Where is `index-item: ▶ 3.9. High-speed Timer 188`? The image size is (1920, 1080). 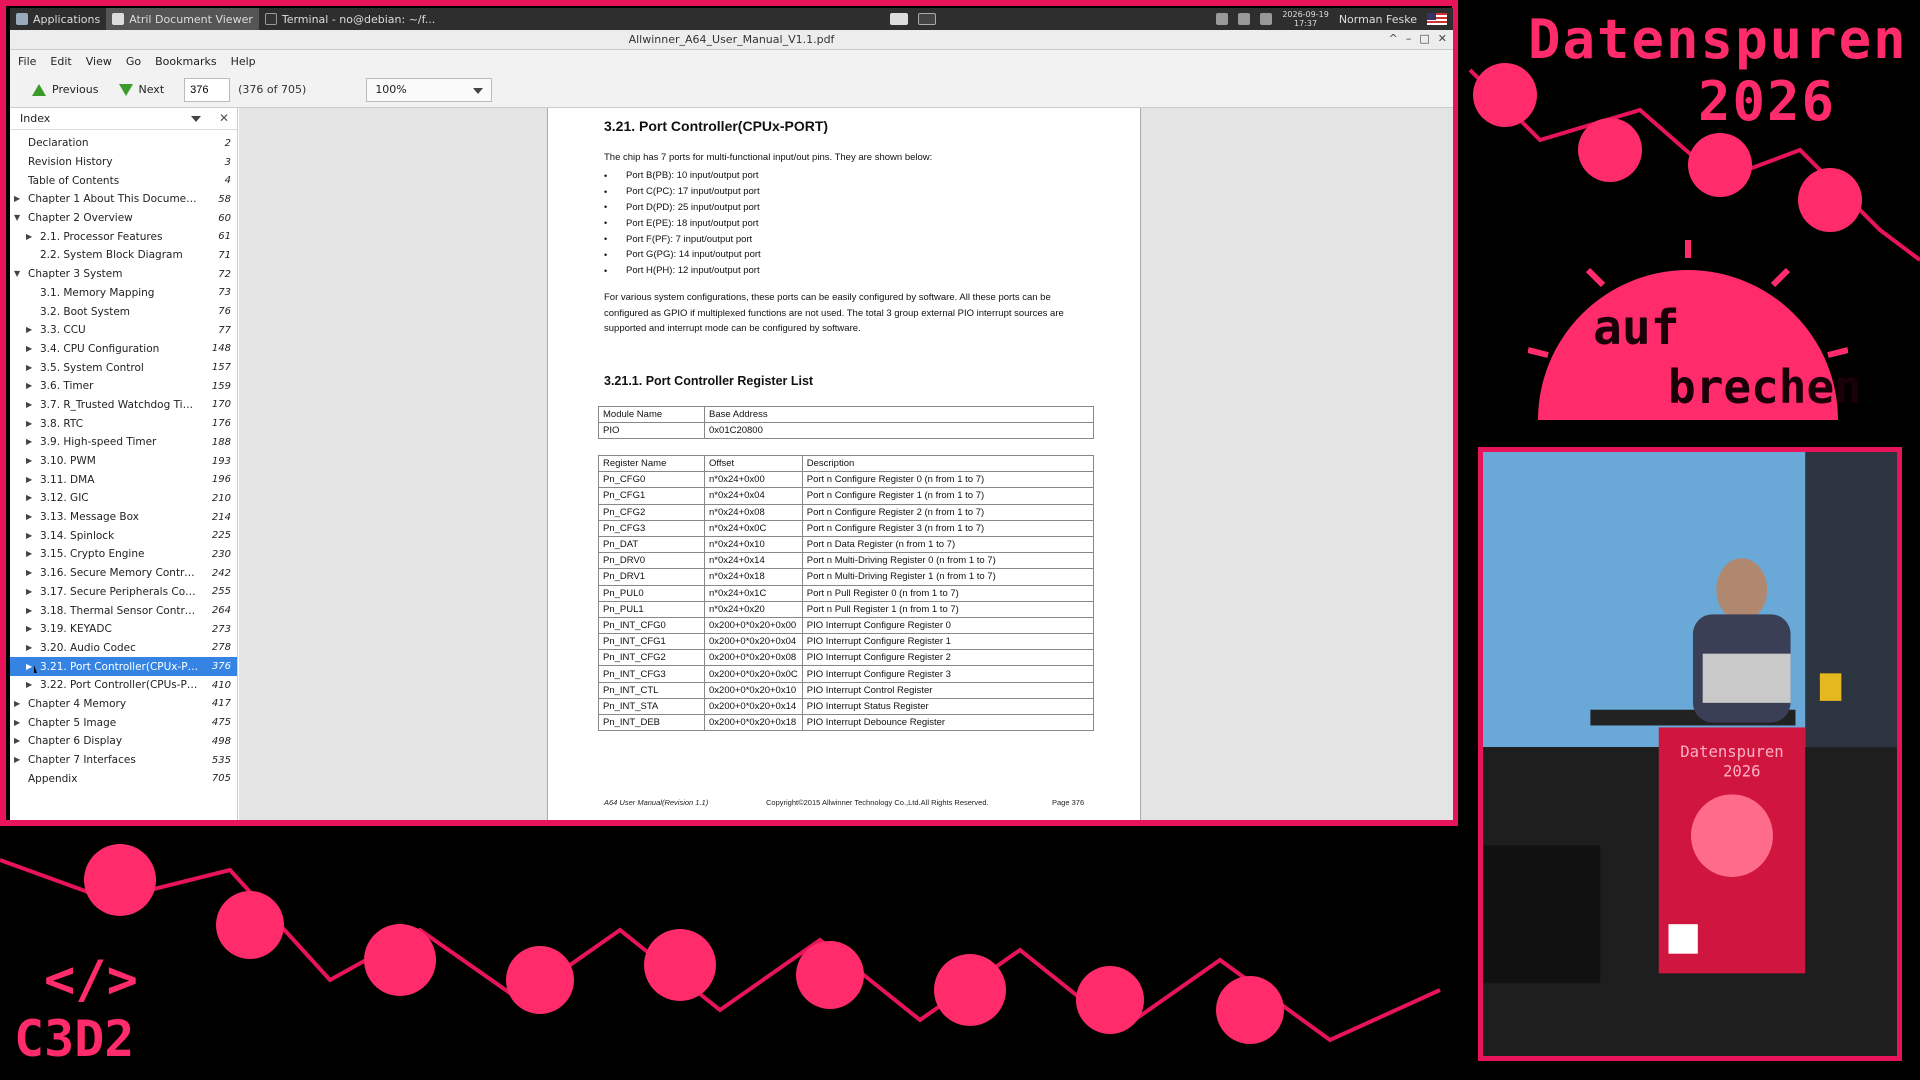 index-item: ▶ 3.9. High-speed Timer 188 is located at coordinates (123, 442).